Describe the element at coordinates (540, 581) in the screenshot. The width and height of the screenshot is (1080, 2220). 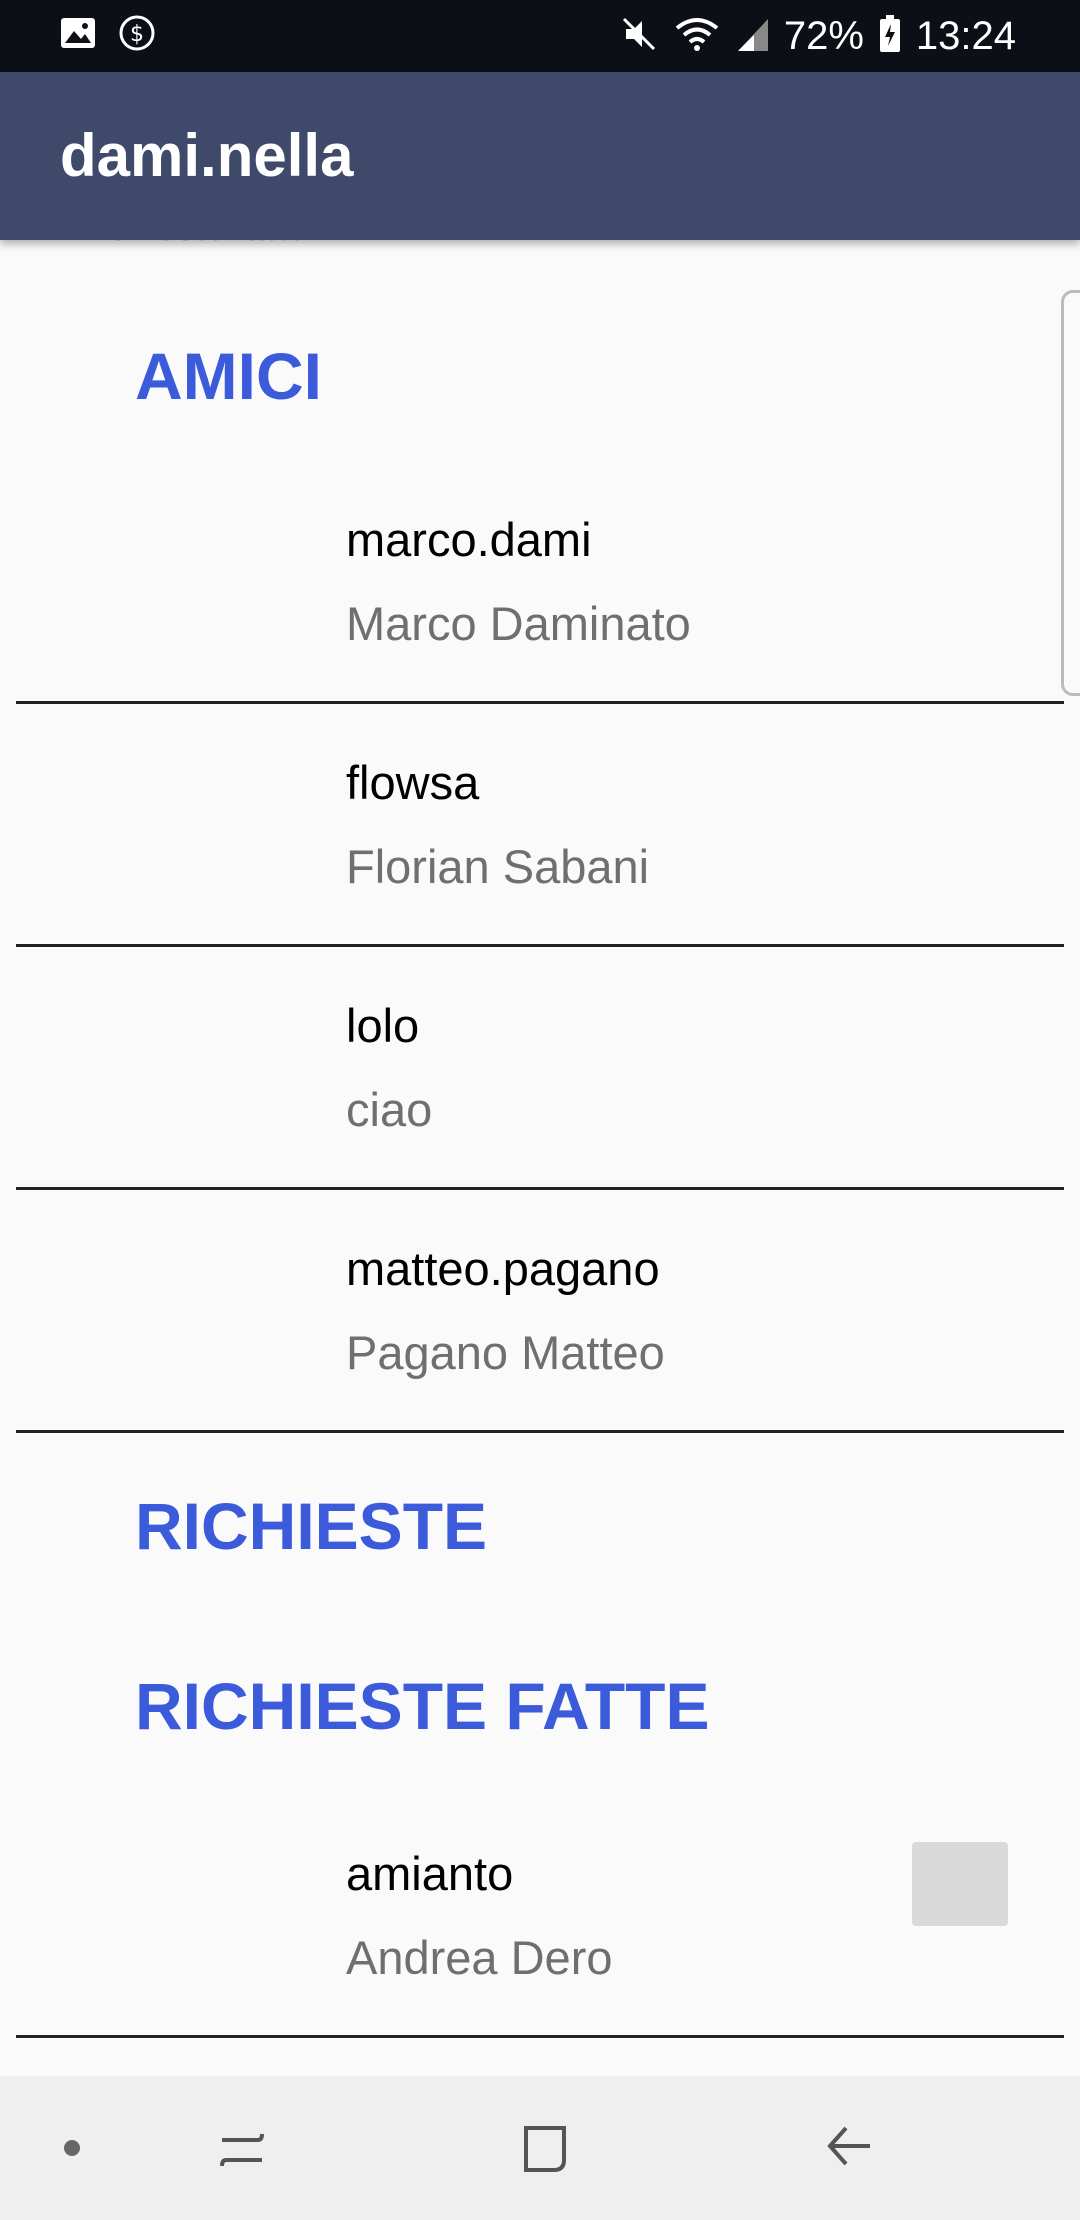
I see `list-item: marco.dami Marco Daminato` at that location.